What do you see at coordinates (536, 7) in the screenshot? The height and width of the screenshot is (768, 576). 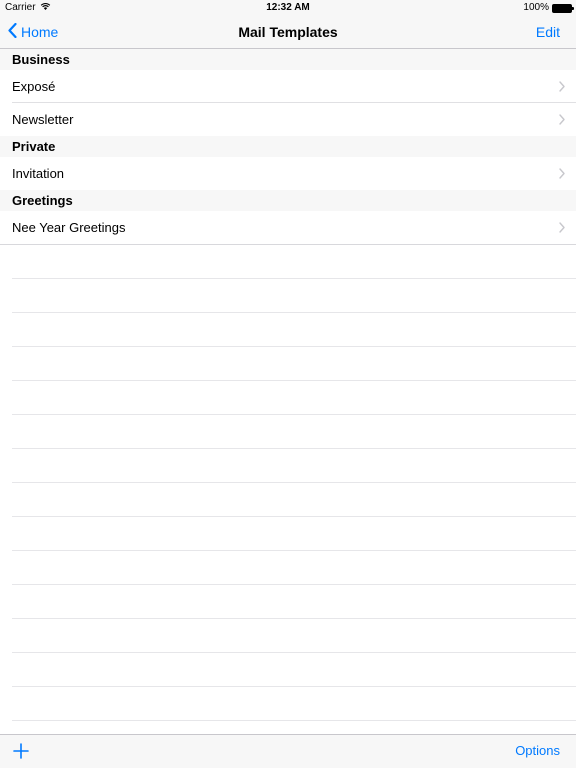 I see `battery-percent: 100%` at bounding box center [536, 7].